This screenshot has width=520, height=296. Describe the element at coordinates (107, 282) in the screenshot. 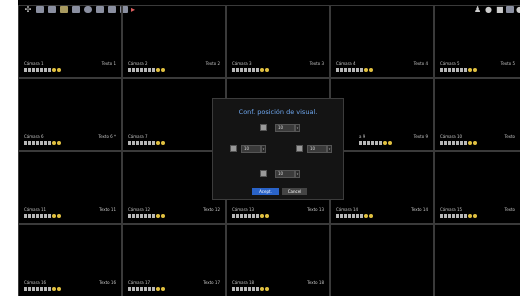

I see `camera-text: Texto 16` at that location.